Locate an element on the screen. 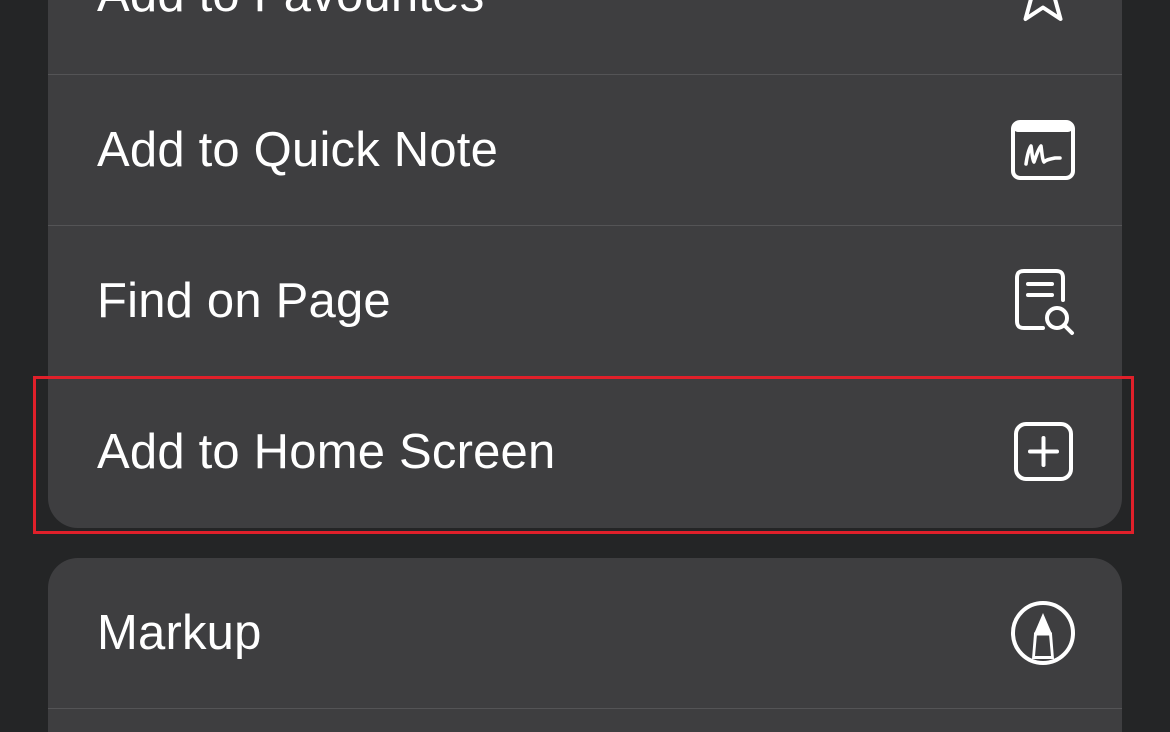  star-icon is located at coordinates (1043, 15).